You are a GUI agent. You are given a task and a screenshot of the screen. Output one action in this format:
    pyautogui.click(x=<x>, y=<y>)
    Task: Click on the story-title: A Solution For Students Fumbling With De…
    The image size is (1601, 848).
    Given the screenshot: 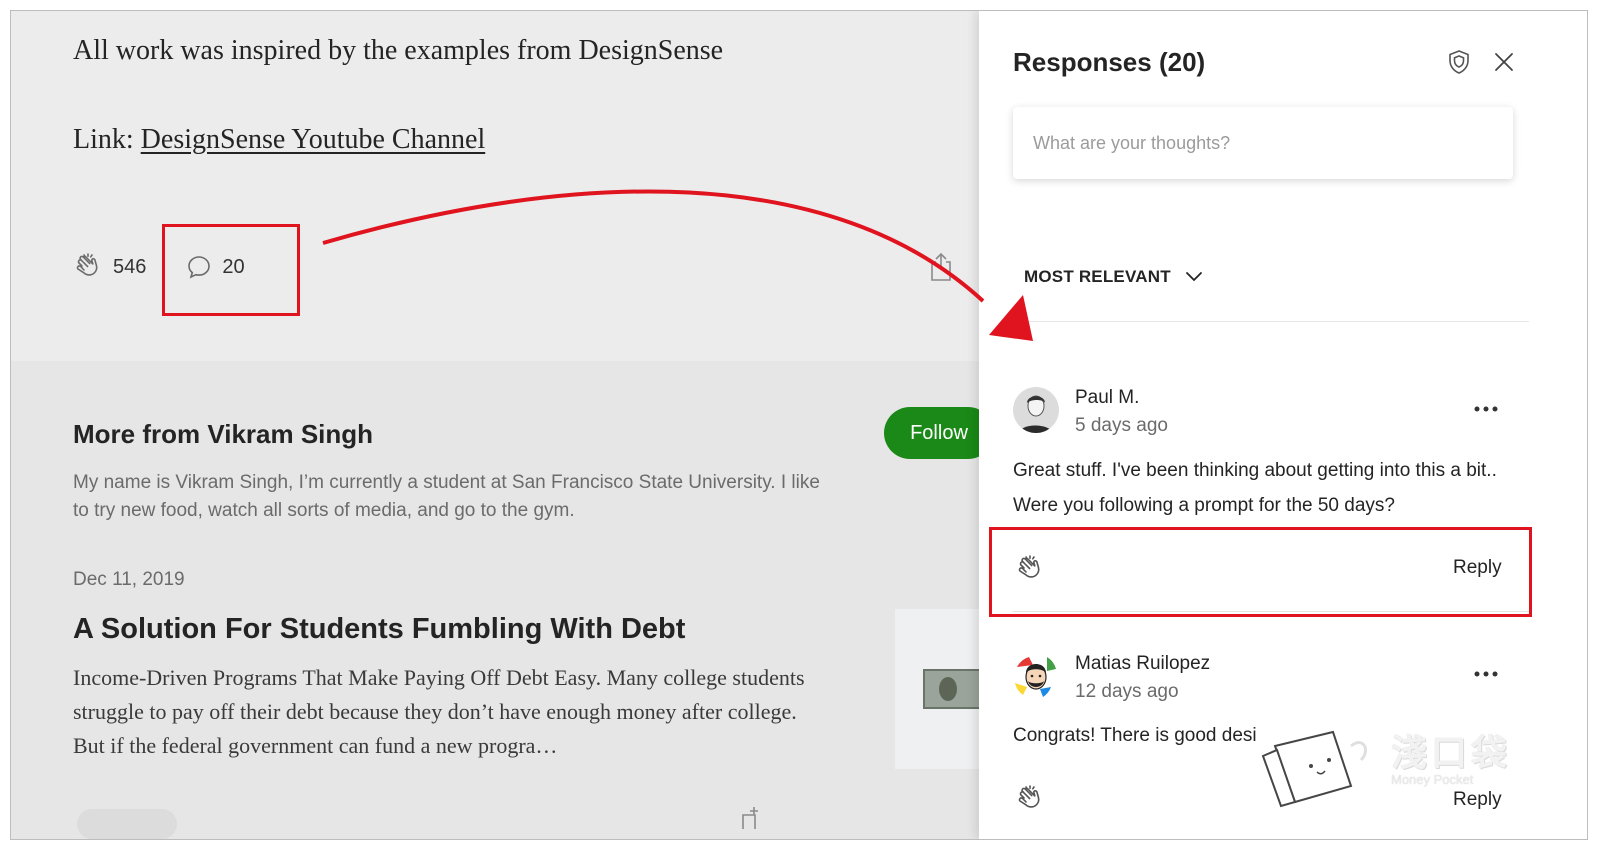 What is the action you would take?
    pyautogui.click(x=379, y=629)
    